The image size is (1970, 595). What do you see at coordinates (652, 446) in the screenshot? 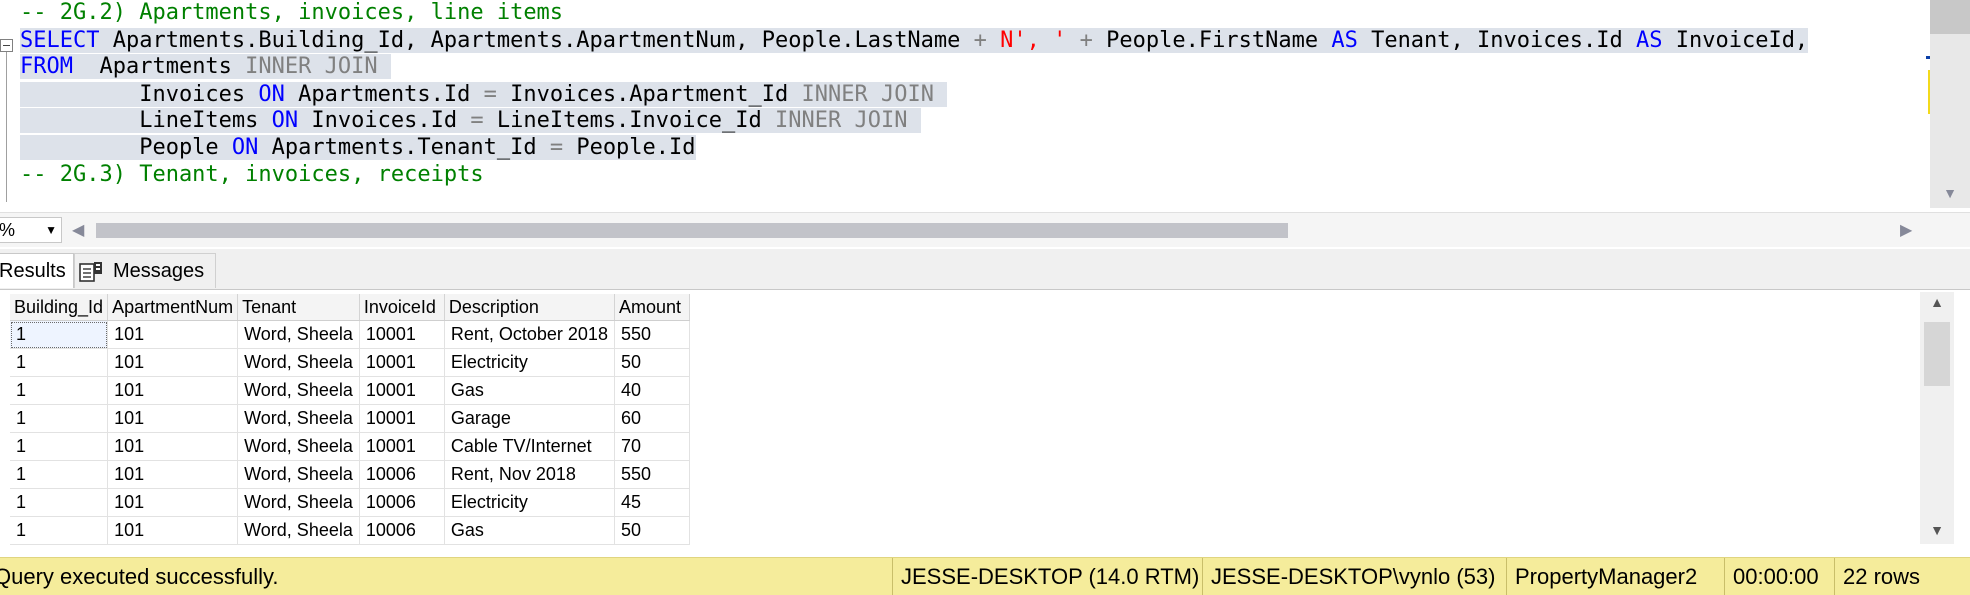
I see `table-cell: 70` at bounding box center [652, 446].